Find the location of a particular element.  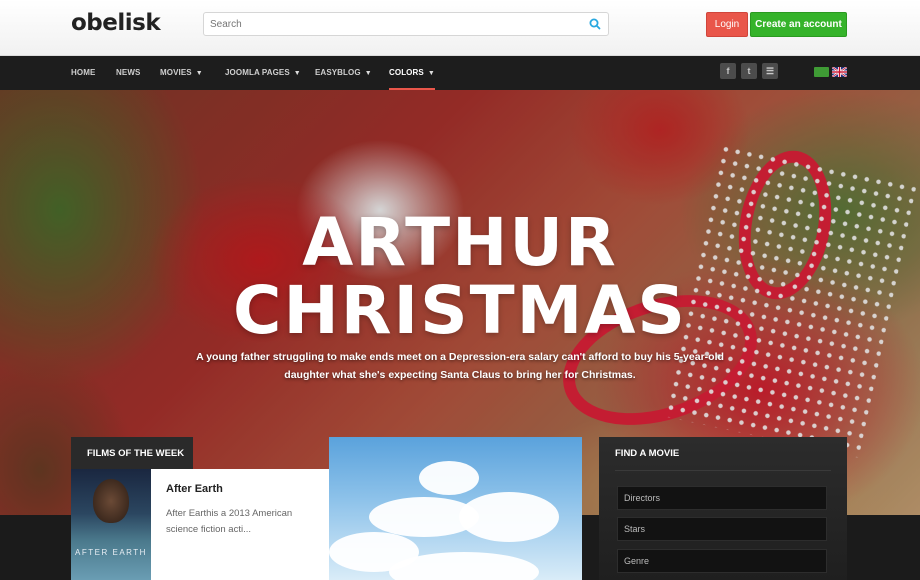

nav-label: HOME is located at coordinates (83, 72).